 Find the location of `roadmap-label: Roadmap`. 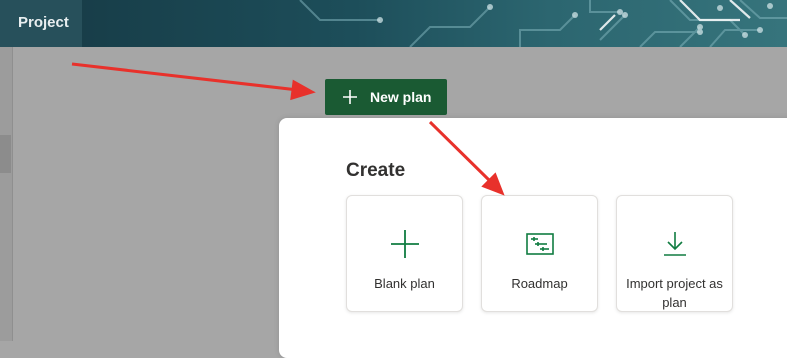

roadmap-label: Roadmap is located at coordinates (539, 283).